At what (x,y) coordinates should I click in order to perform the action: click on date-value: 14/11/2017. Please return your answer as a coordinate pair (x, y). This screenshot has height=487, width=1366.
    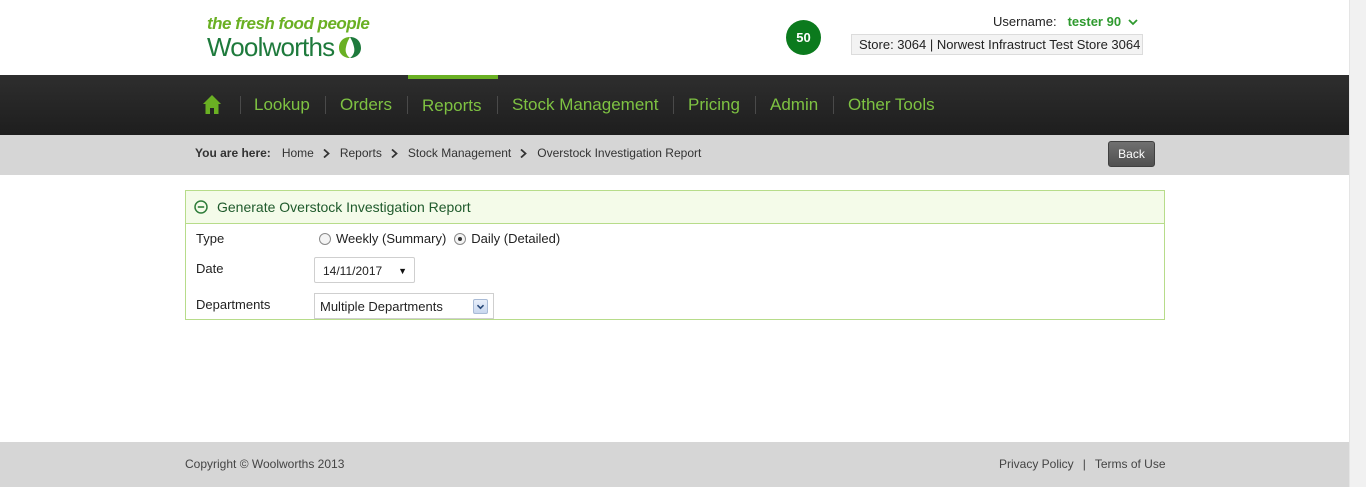
    Looking at the image, I should click on (353, 271).